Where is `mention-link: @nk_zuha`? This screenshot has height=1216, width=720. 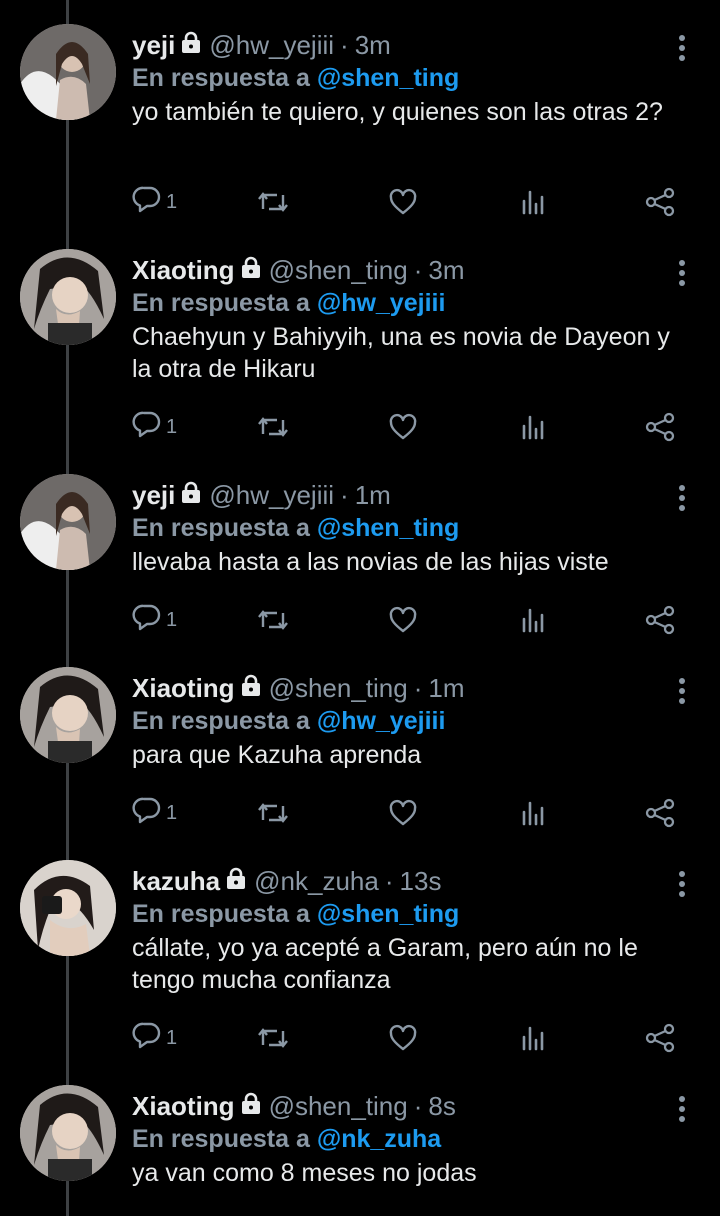 mention-link: @nk_zuha is located at coordinates (379, 1139).